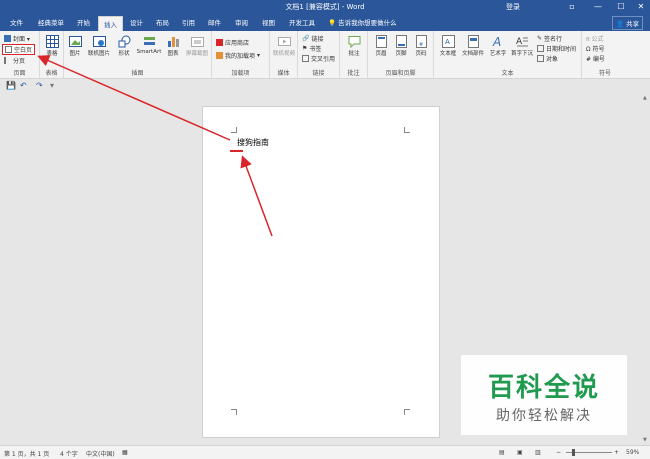 The image size is (650, 459). What do you see at coordinates (283, 54) in the screenshot?
I see `online-video-label: 联机视频` at bounding box center [283, 54].